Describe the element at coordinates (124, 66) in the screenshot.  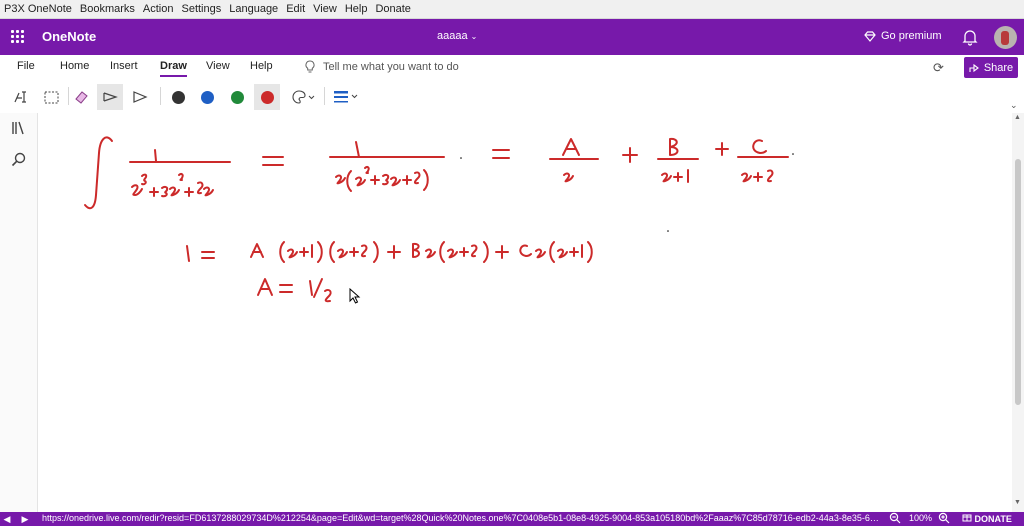
I see `tab-insert: Insert` at that location.